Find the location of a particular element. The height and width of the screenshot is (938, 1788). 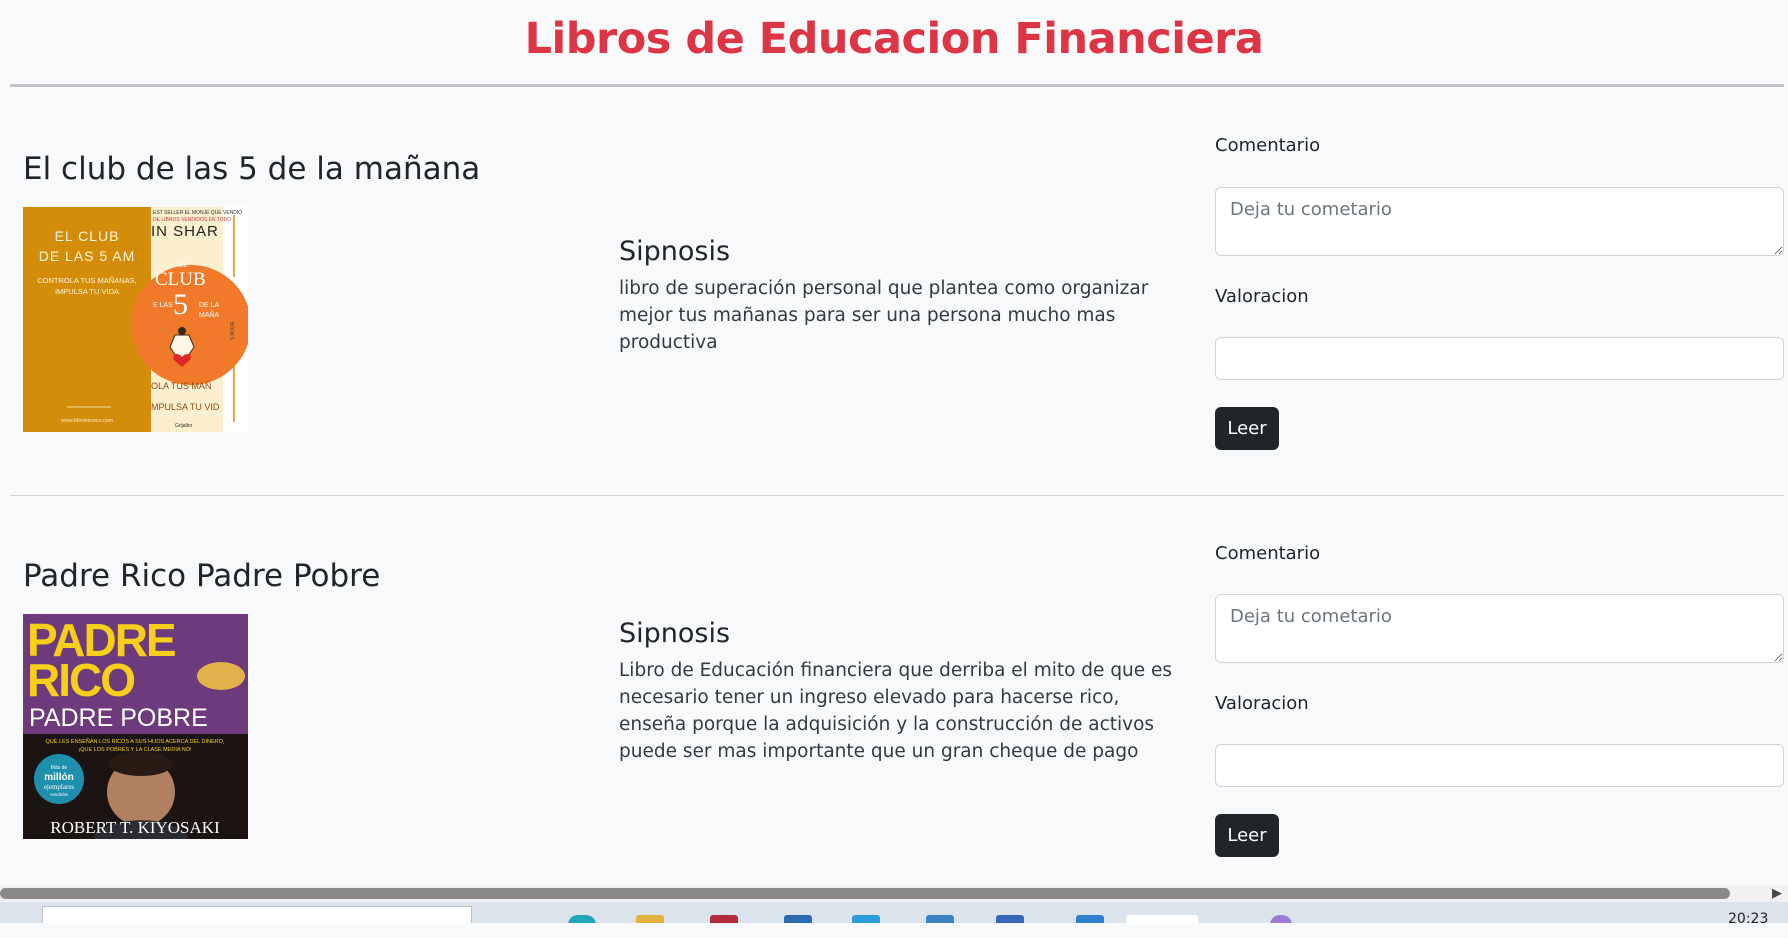

taskbar-search-box is located at coordinates (257, 914).